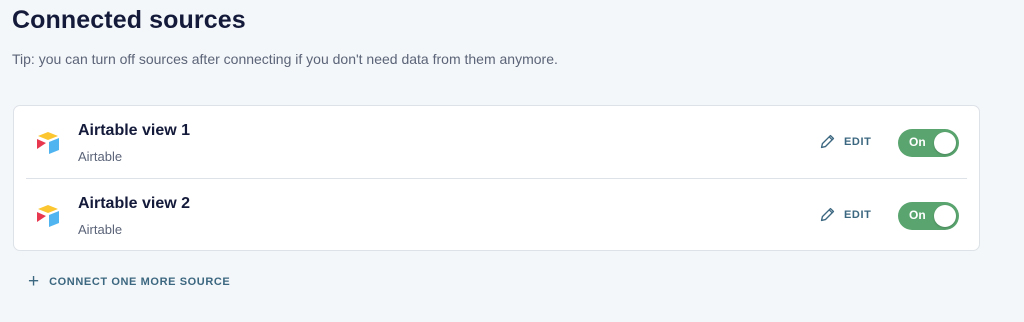 The image size is (1024, 322). Describe the element at coordinates (134, 130) in the screenshot. I see `source-name: Airtable view 1` at that location.